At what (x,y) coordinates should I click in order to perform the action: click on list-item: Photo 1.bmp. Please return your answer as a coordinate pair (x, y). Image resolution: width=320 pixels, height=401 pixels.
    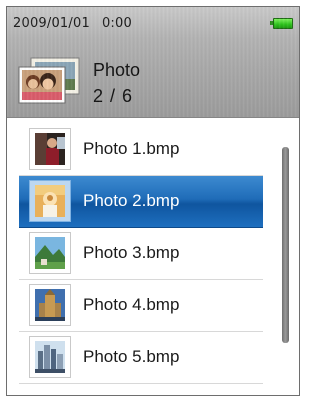
    Looking at the image, I should click on (141, 150).